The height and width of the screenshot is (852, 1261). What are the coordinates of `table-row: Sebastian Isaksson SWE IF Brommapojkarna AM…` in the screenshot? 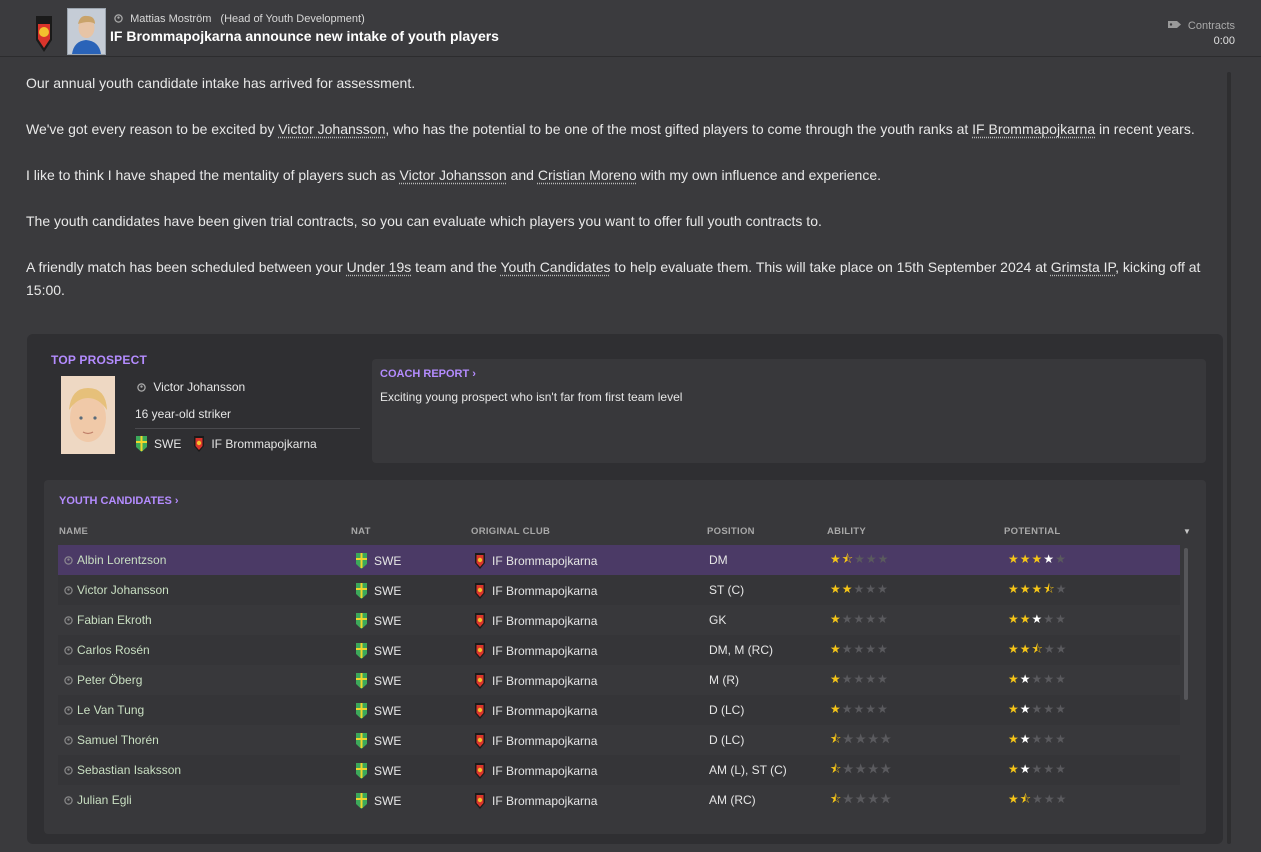 It's located at (619, 770).